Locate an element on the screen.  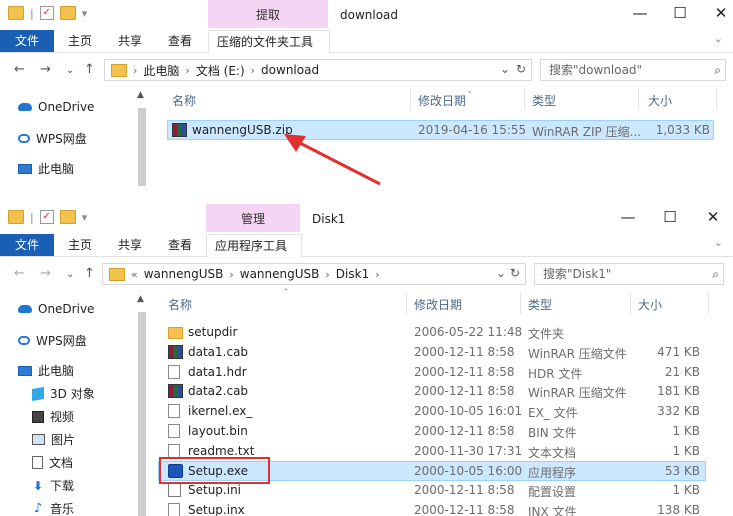
sidebar-item-label: 此电脑 is located at coordinates (56, 169).